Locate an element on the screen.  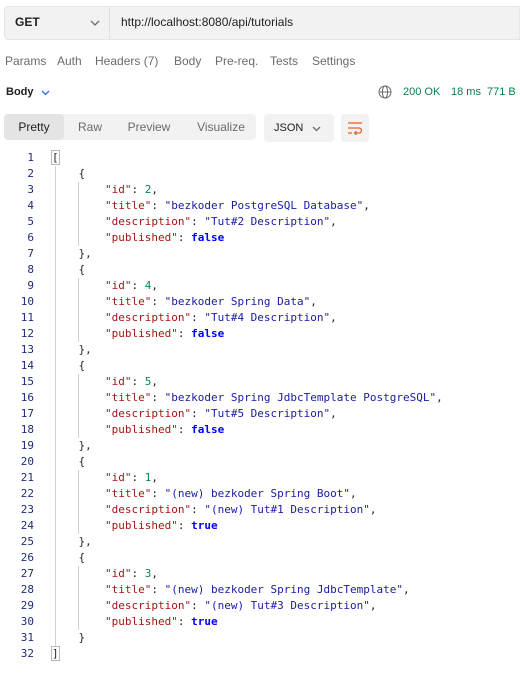
line-number: 23 is located at coordinates (27, 509).